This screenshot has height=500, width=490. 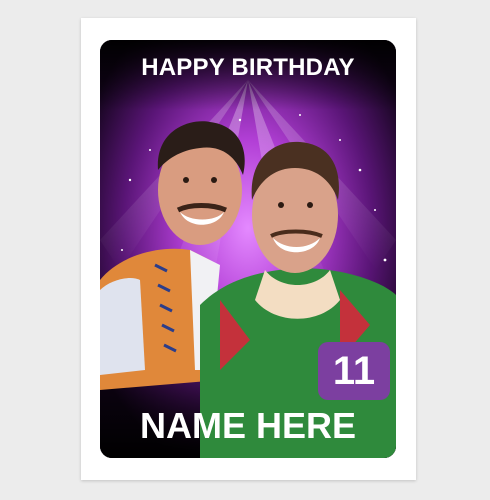 I want to click on card-recipient-name: NAME HERE, so click(x=248, y=425).